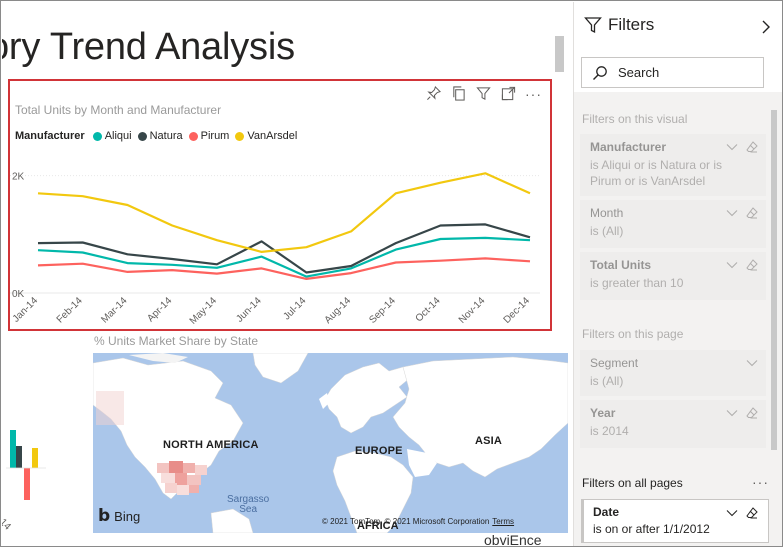  What do you see at coordinates (428, 309) in the screenshot?
I see `x-tick-label: Oct-14` at bounding box center [428, 309].